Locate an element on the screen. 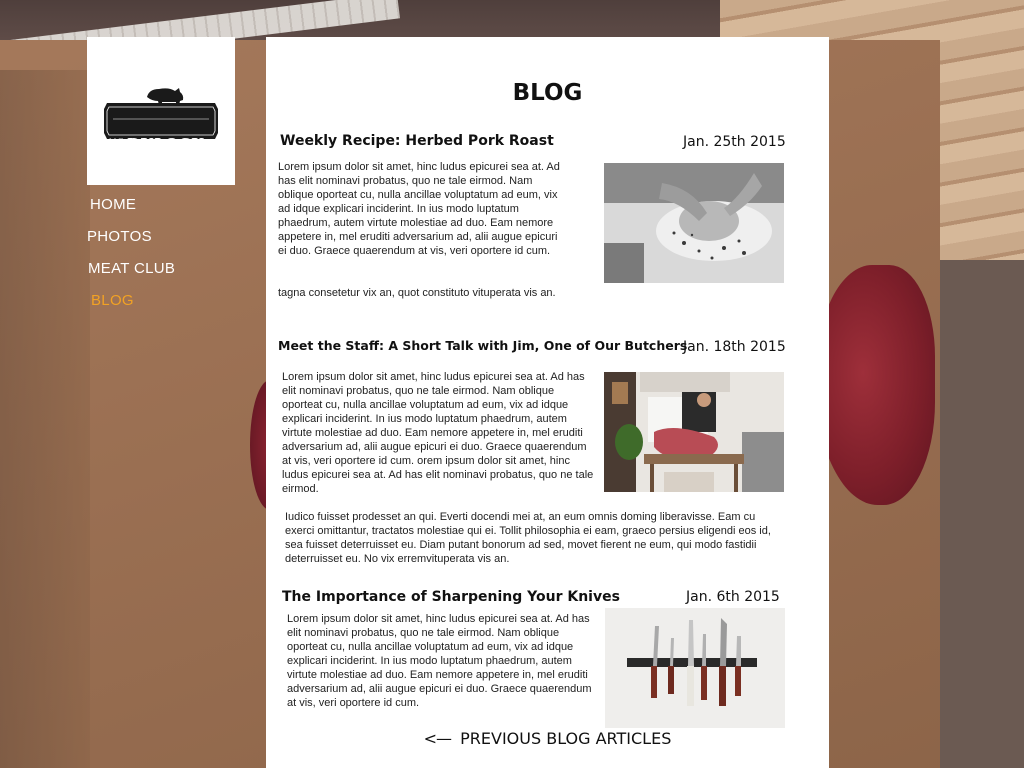 Image resolution: width=1024 pixels, height=768 pixels. knives-on-magnetic-strip-image is located at coordinates (695, 668).